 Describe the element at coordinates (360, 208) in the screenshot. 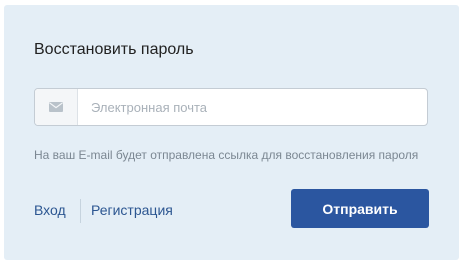

I see `submit-button: Отправить` at that location.